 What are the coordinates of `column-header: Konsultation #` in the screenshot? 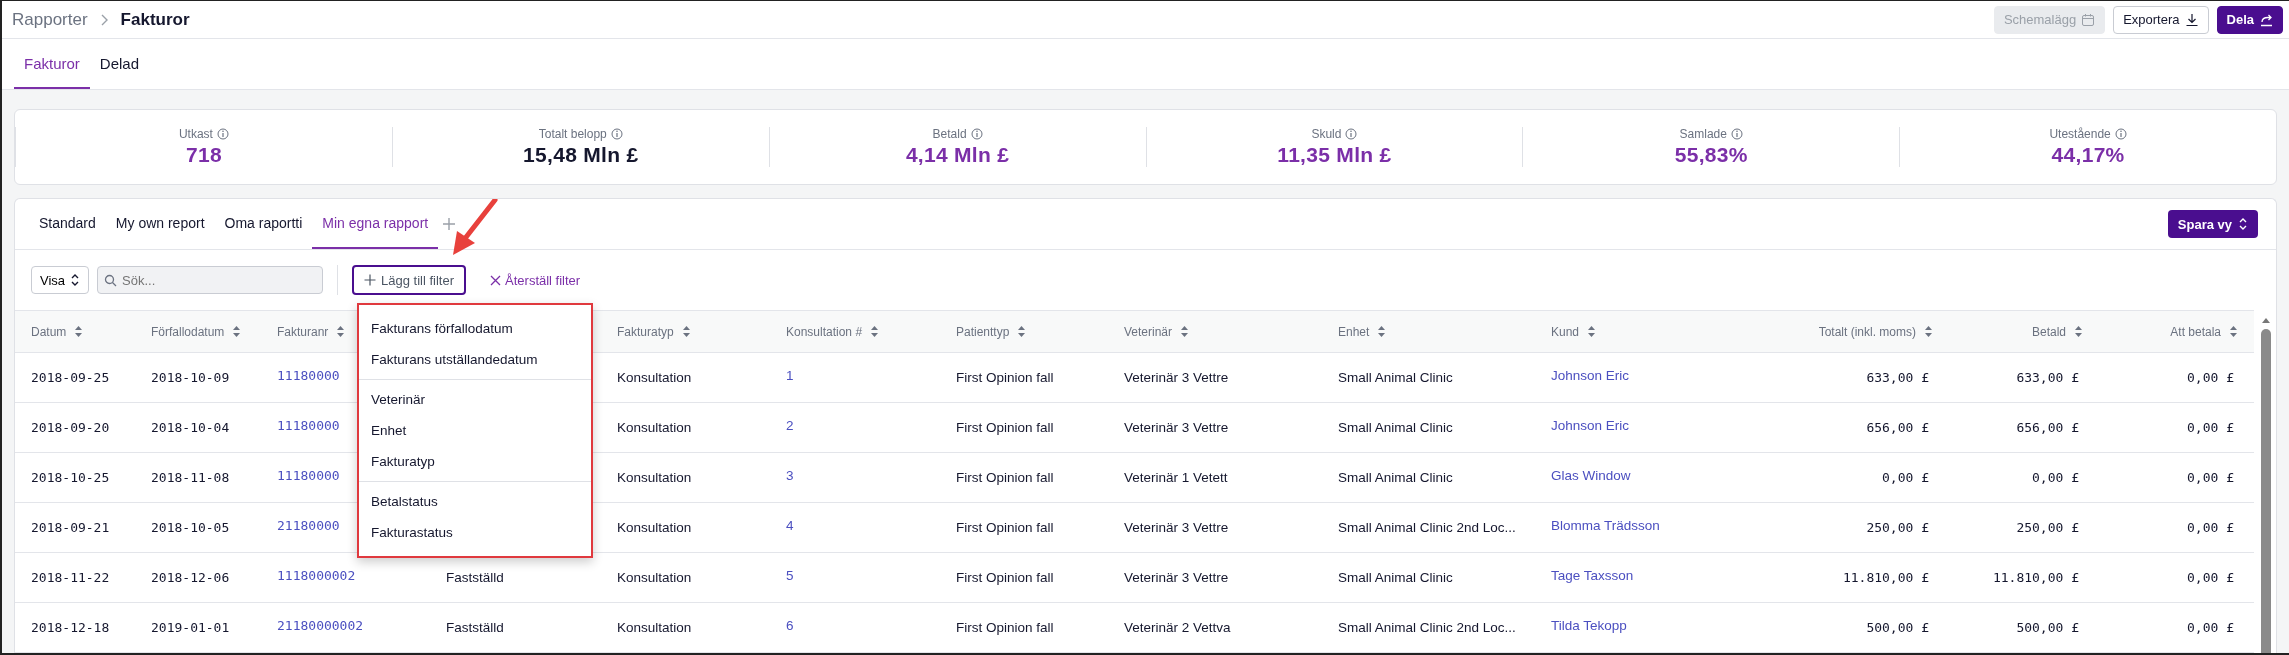 It's located at (824, 331).